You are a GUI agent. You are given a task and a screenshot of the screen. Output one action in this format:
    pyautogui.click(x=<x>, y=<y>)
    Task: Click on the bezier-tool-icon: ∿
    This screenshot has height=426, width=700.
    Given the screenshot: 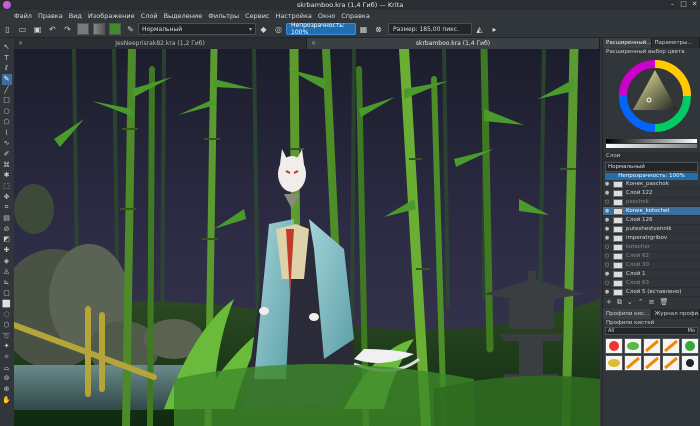 What is the action you would take?
    pyautogui.click(x=7, y=143)
    